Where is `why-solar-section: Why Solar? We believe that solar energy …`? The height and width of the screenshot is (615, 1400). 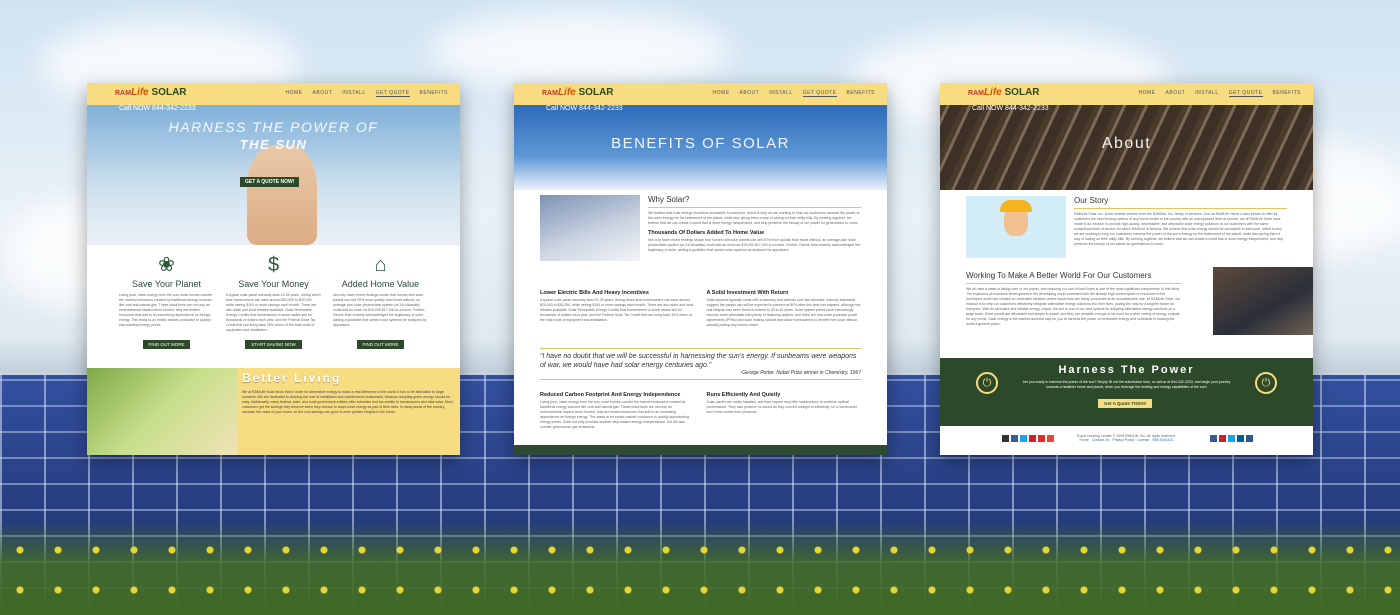
why-solar-section: Why Solar? We believe that solar energy … is located at coordinates (700, 228).